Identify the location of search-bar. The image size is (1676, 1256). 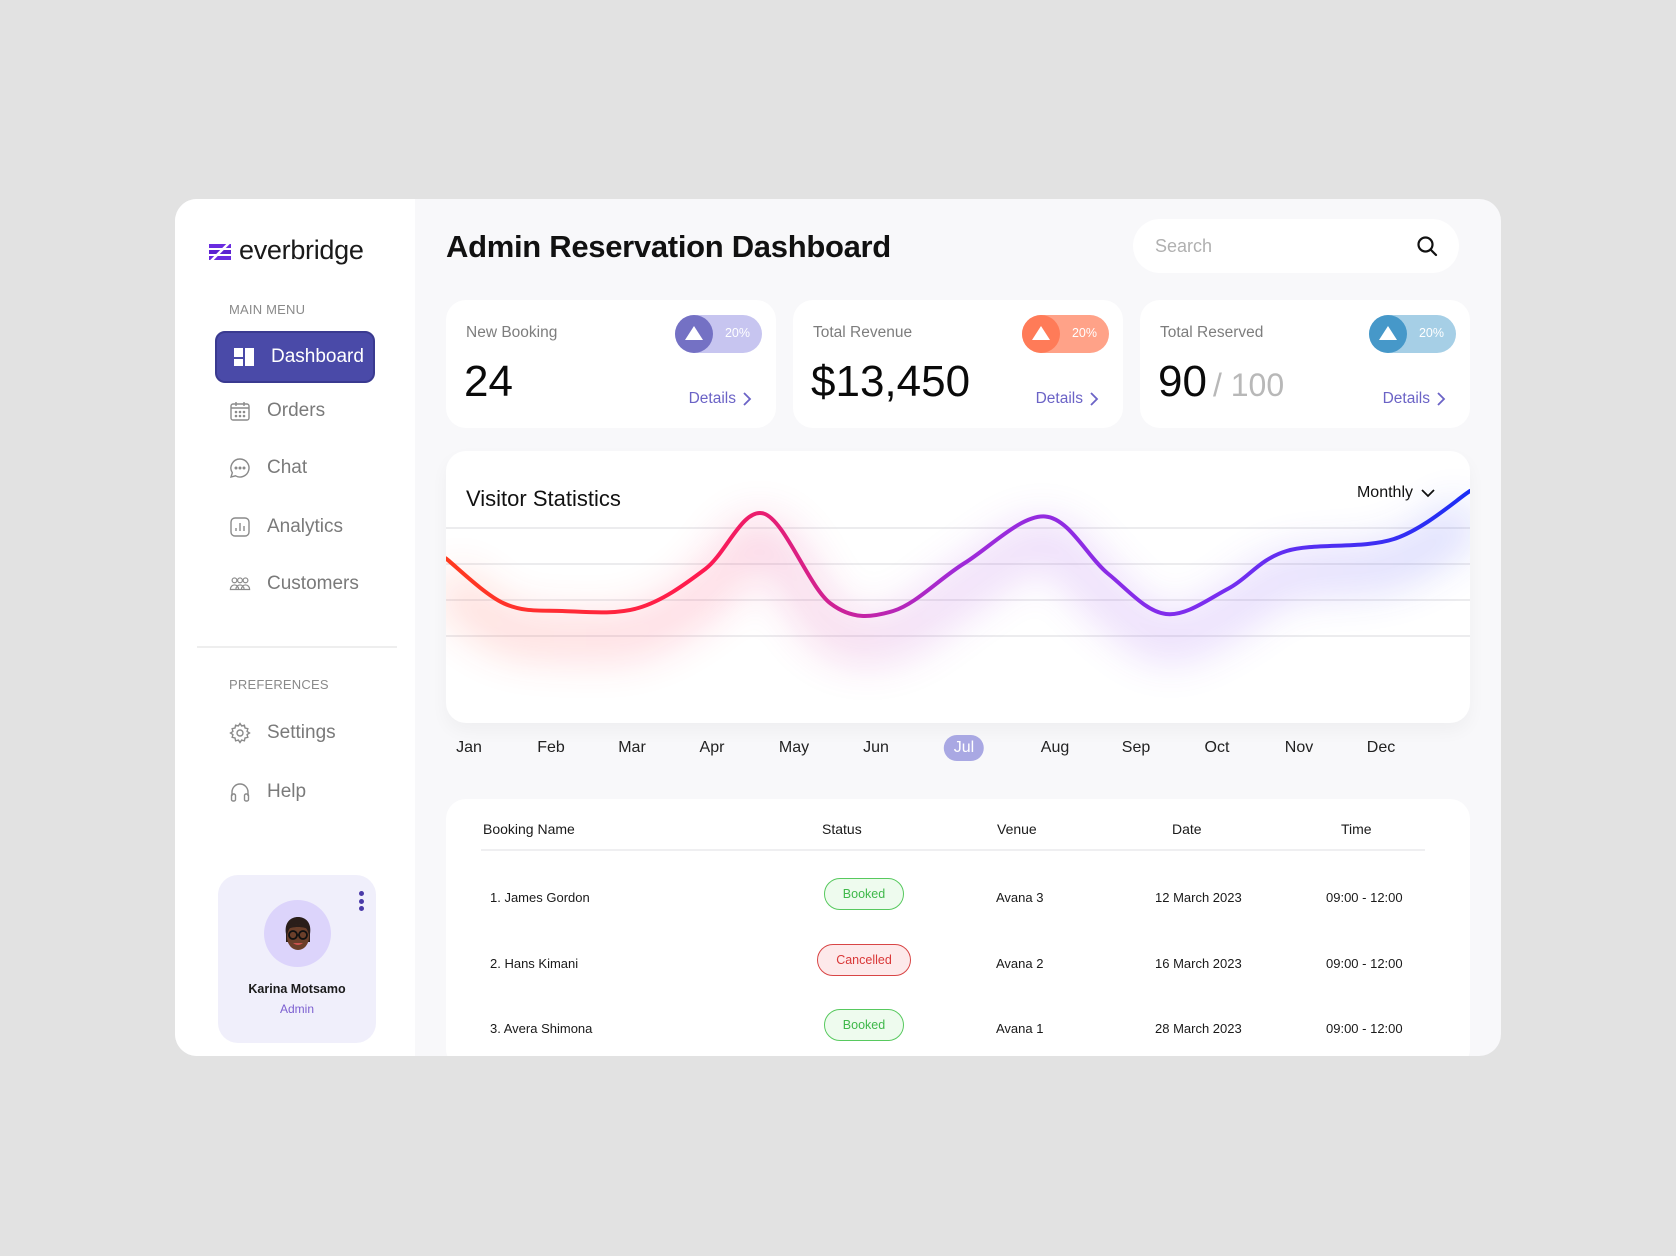
(1296, 246).